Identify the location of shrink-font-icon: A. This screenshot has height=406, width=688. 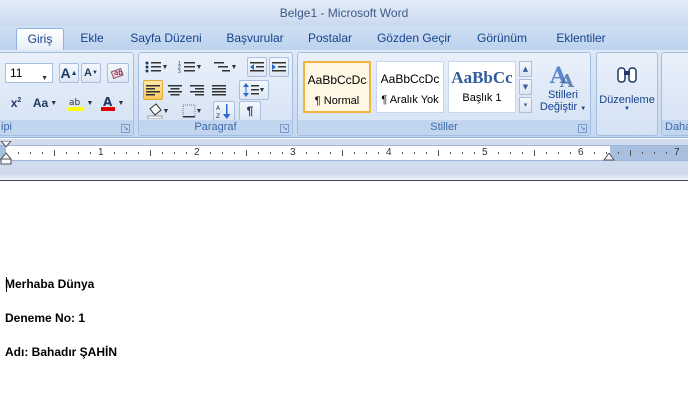
(88, 73).